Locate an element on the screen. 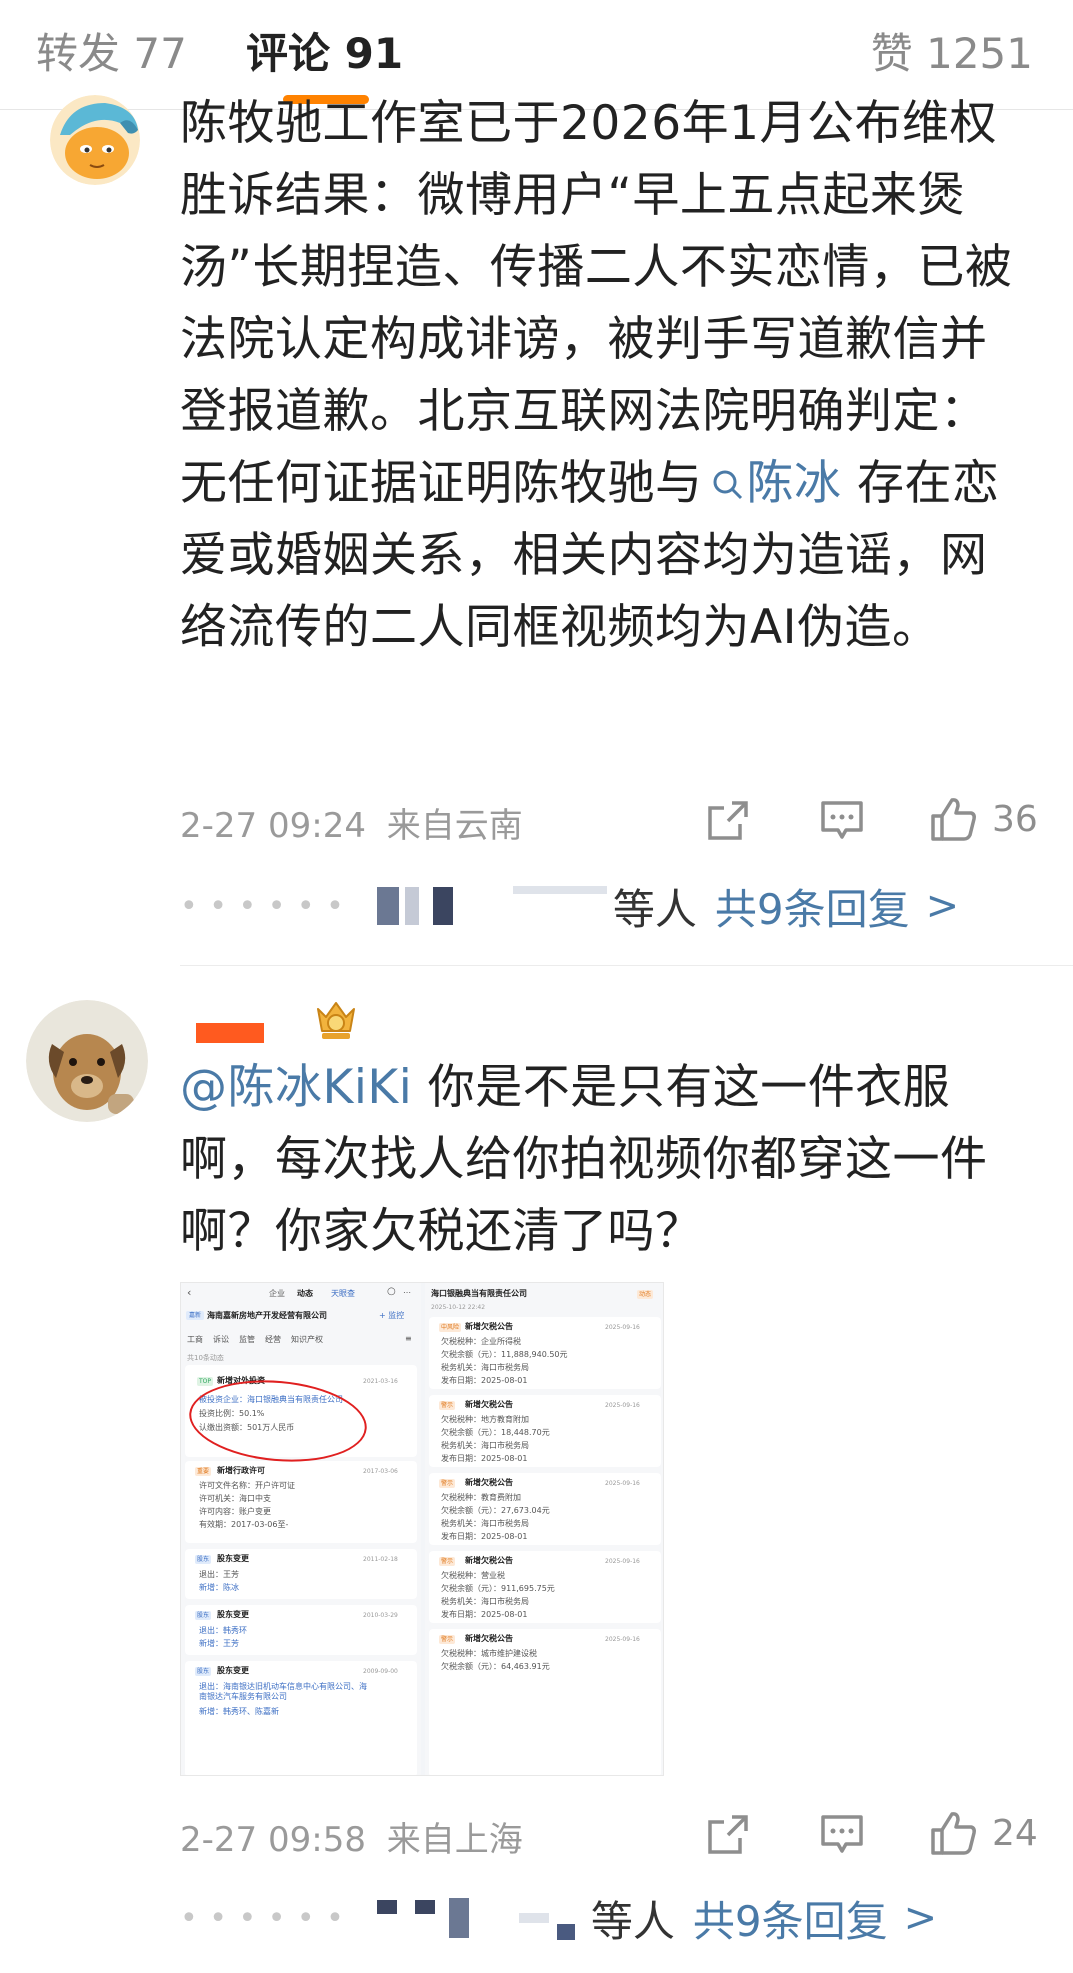 The image size is (1073, 1973). embed-card-row: 退出：韩秀环 is located at coordinates (223, 1630).